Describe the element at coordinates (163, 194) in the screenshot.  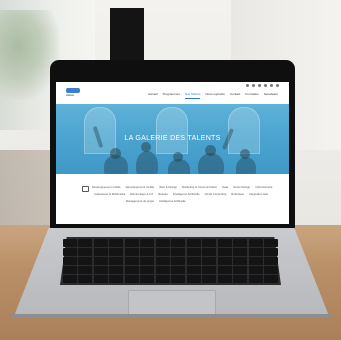
I see `category-link: Réseau` at that location.